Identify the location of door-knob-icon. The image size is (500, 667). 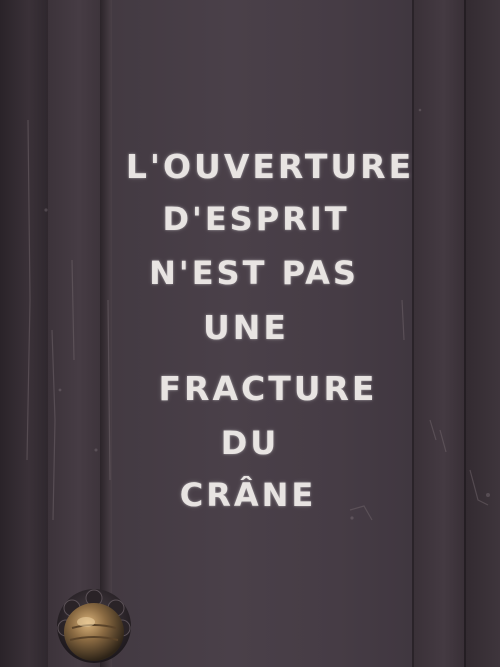
(96, 627).